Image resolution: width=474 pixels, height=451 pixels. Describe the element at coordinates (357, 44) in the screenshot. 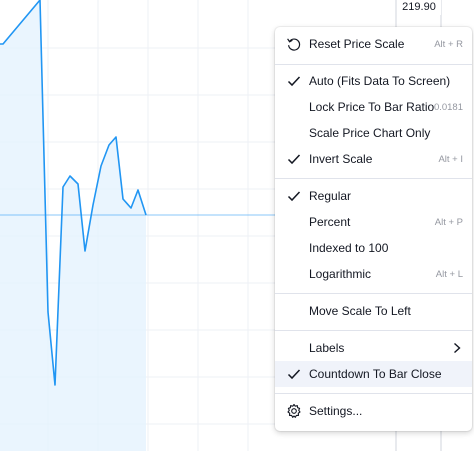

I see `reset-price-scale-label: Reset Price Scale` at that location.